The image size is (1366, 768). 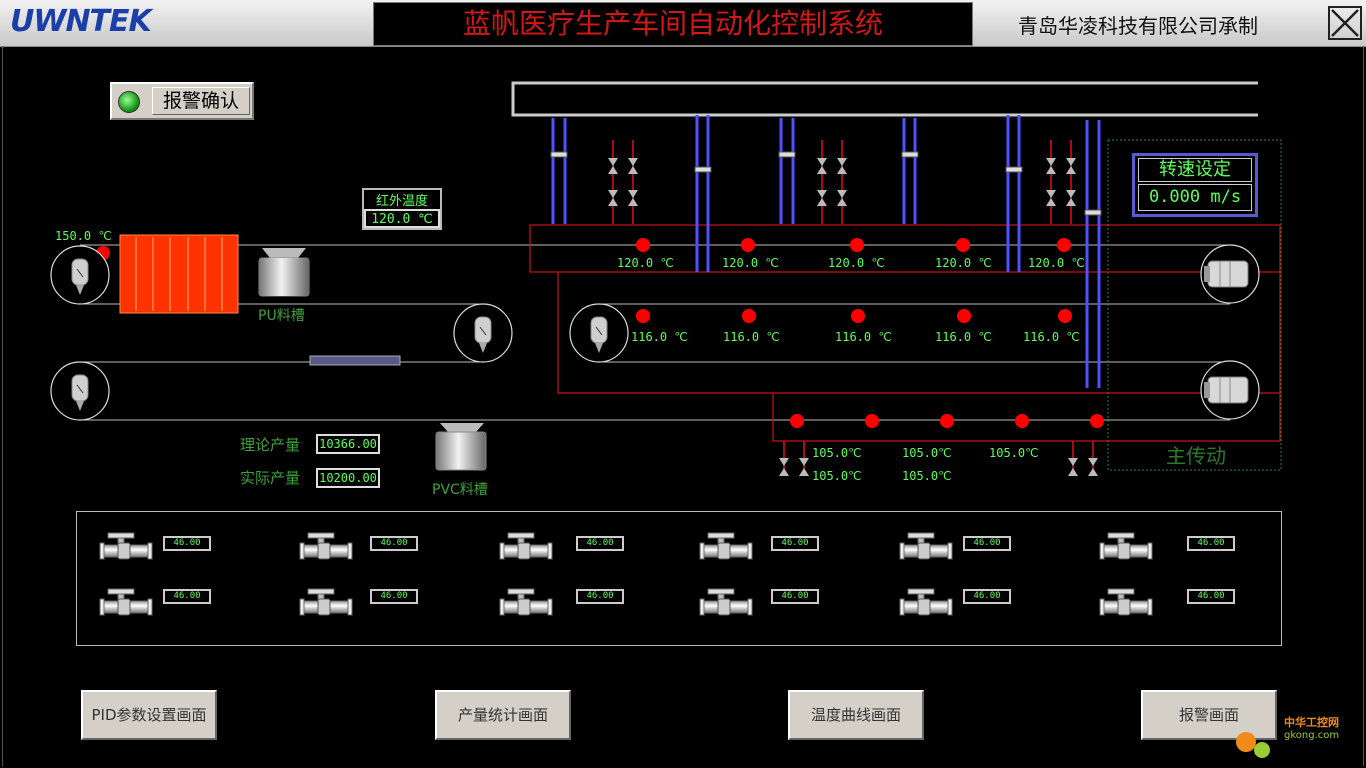 I want to click on header-pipe, so click(x=893, y=99).